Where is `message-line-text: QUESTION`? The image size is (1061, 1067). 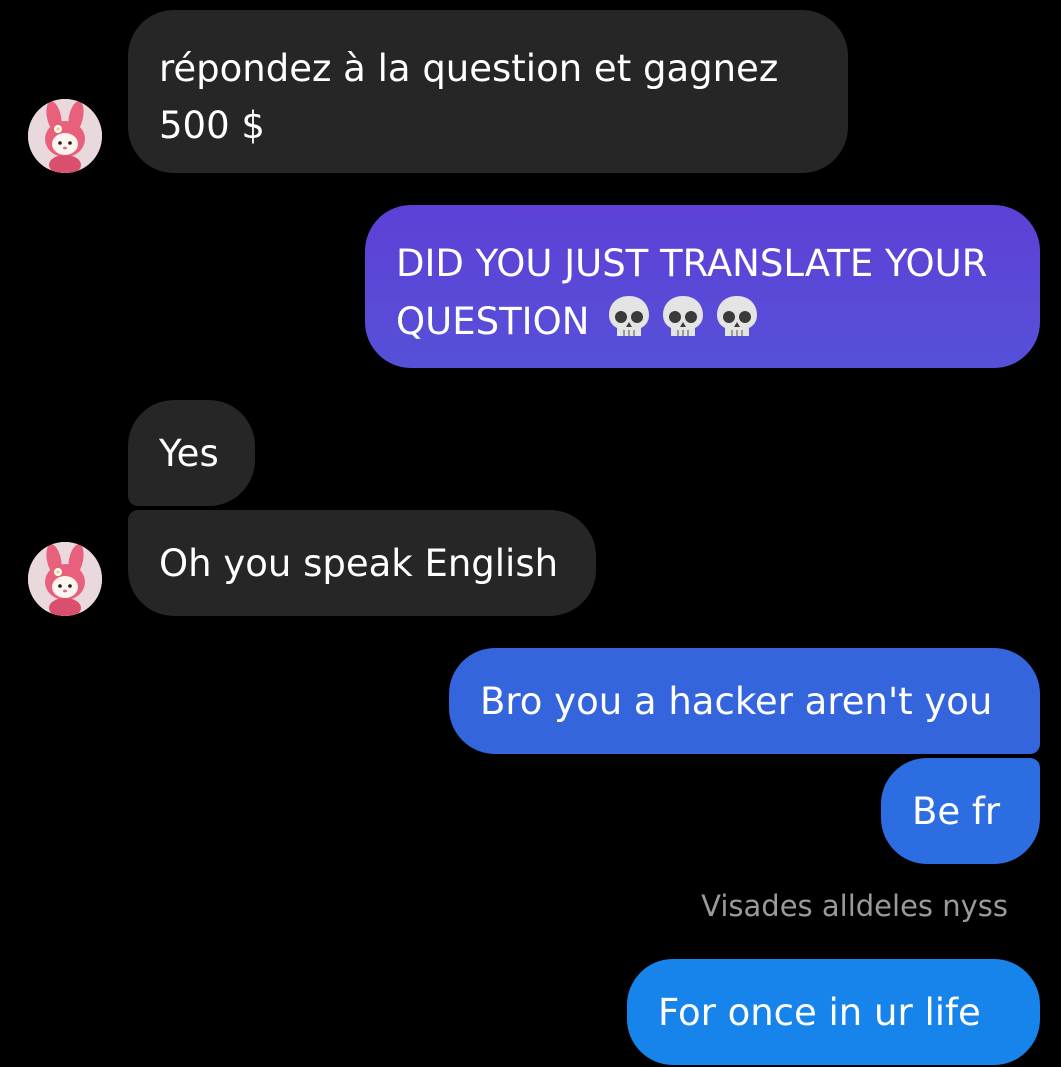 message-line-text: QUESTION is located at coordinates (493, 321).